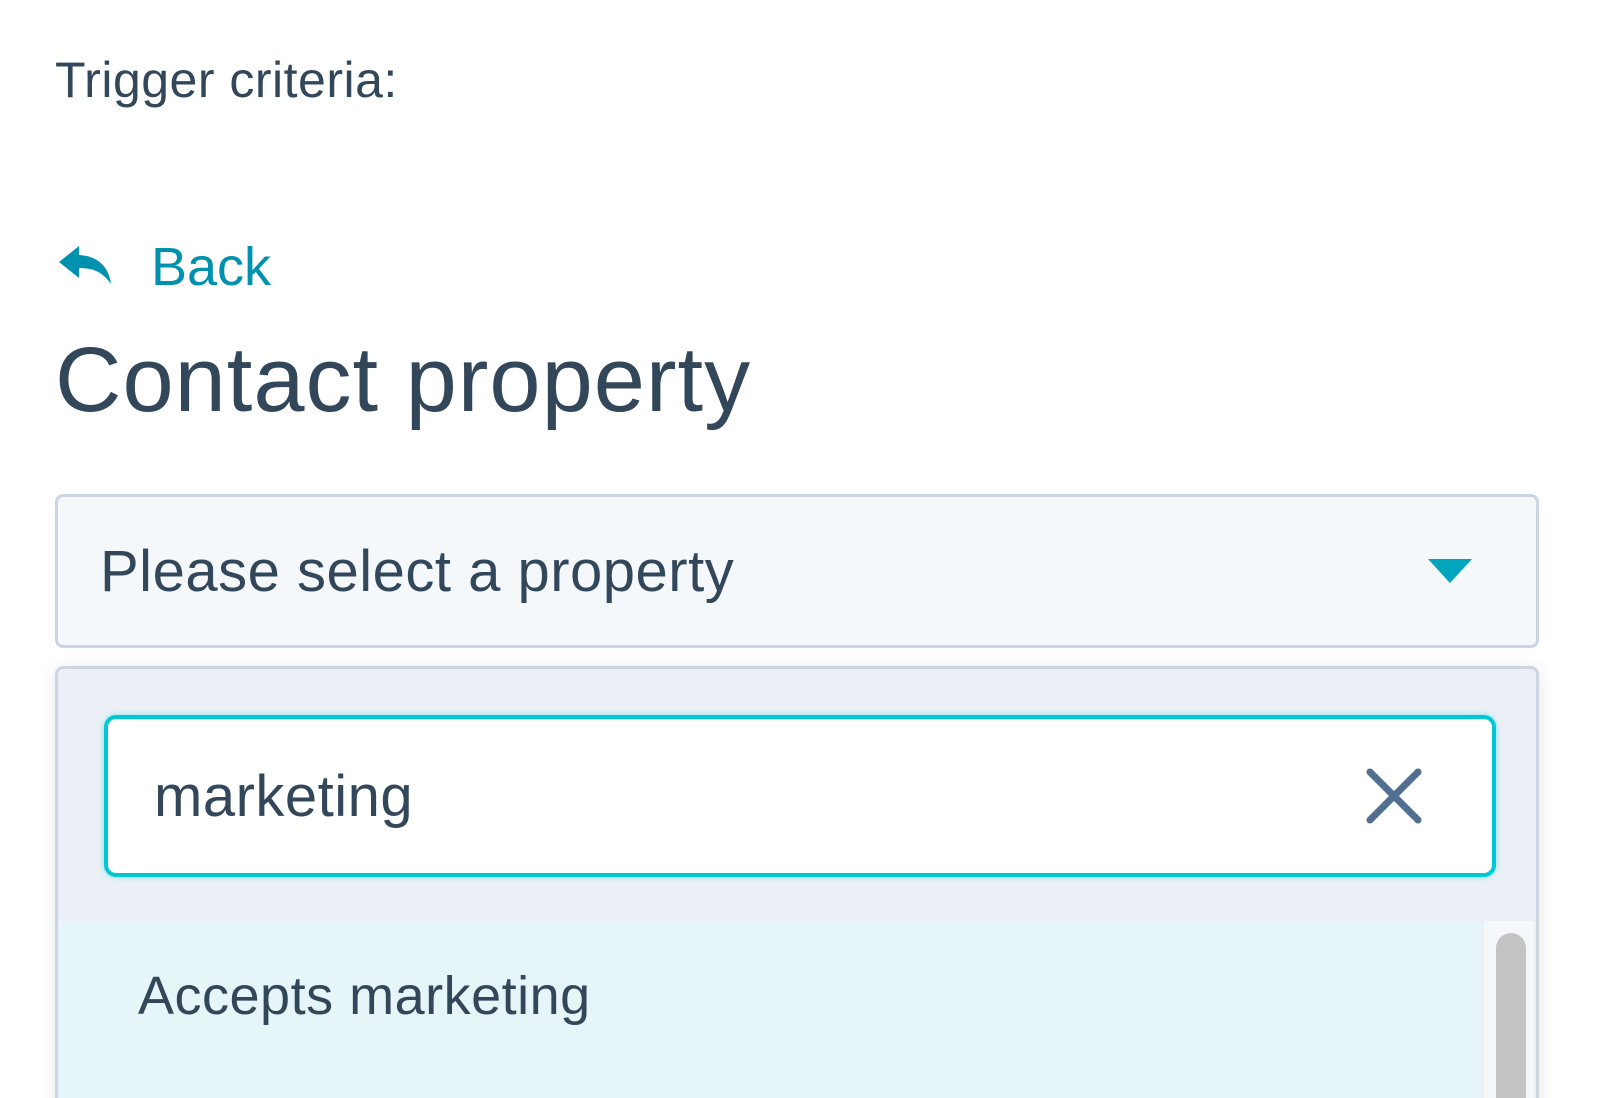 The width and height of the screenshot is (1600, 1098). What do you see at coordinates (797, 571) in the screenshot?
I see `property-select: Please select a property` at bounding box center [797, 571].